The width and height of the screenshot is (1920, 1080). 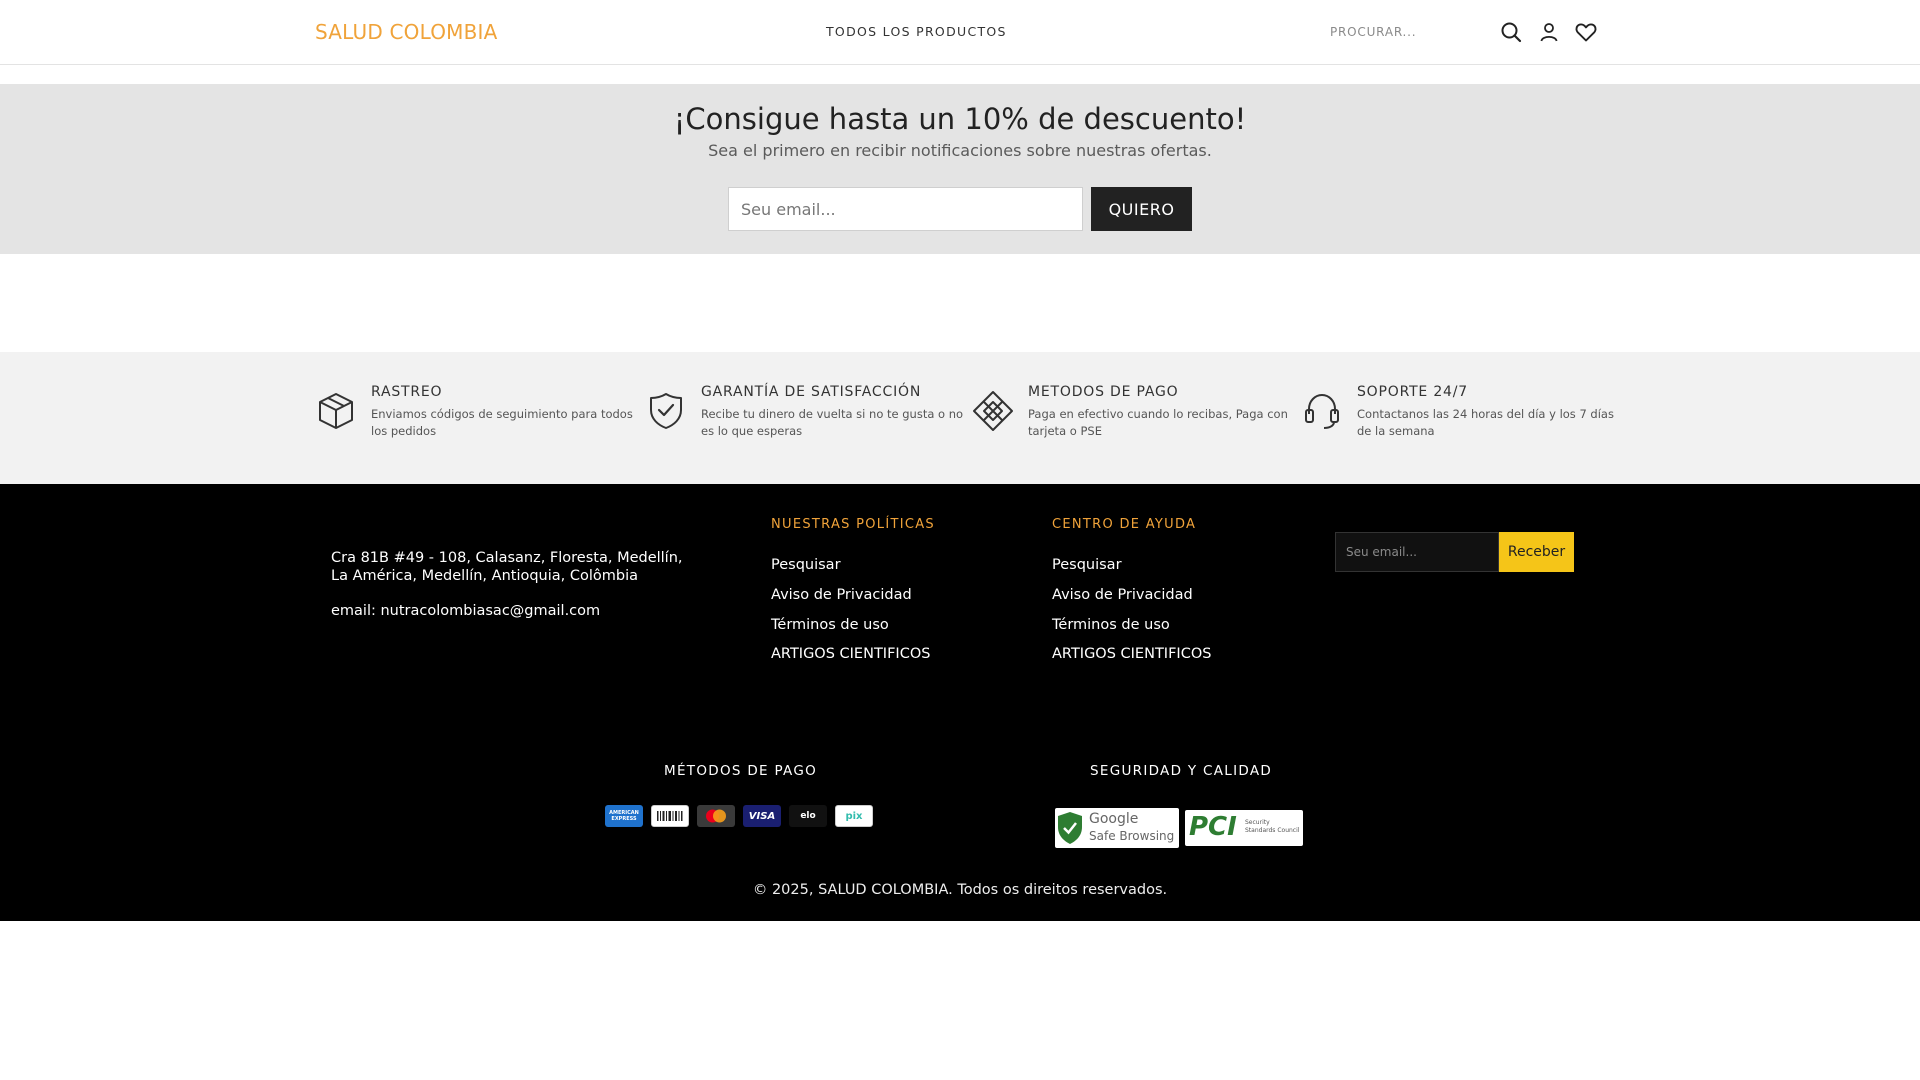 I want to click on user-icon, so click(x=1549, y=32).